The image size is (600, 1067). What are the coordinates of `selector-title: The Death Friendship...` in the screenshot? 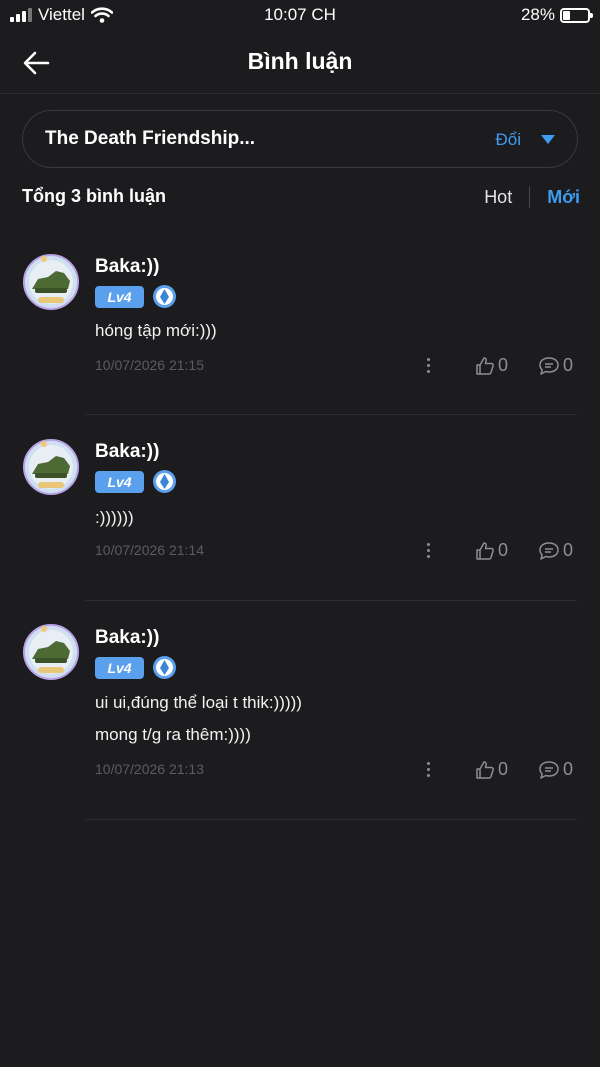 It's located at (150, 138).